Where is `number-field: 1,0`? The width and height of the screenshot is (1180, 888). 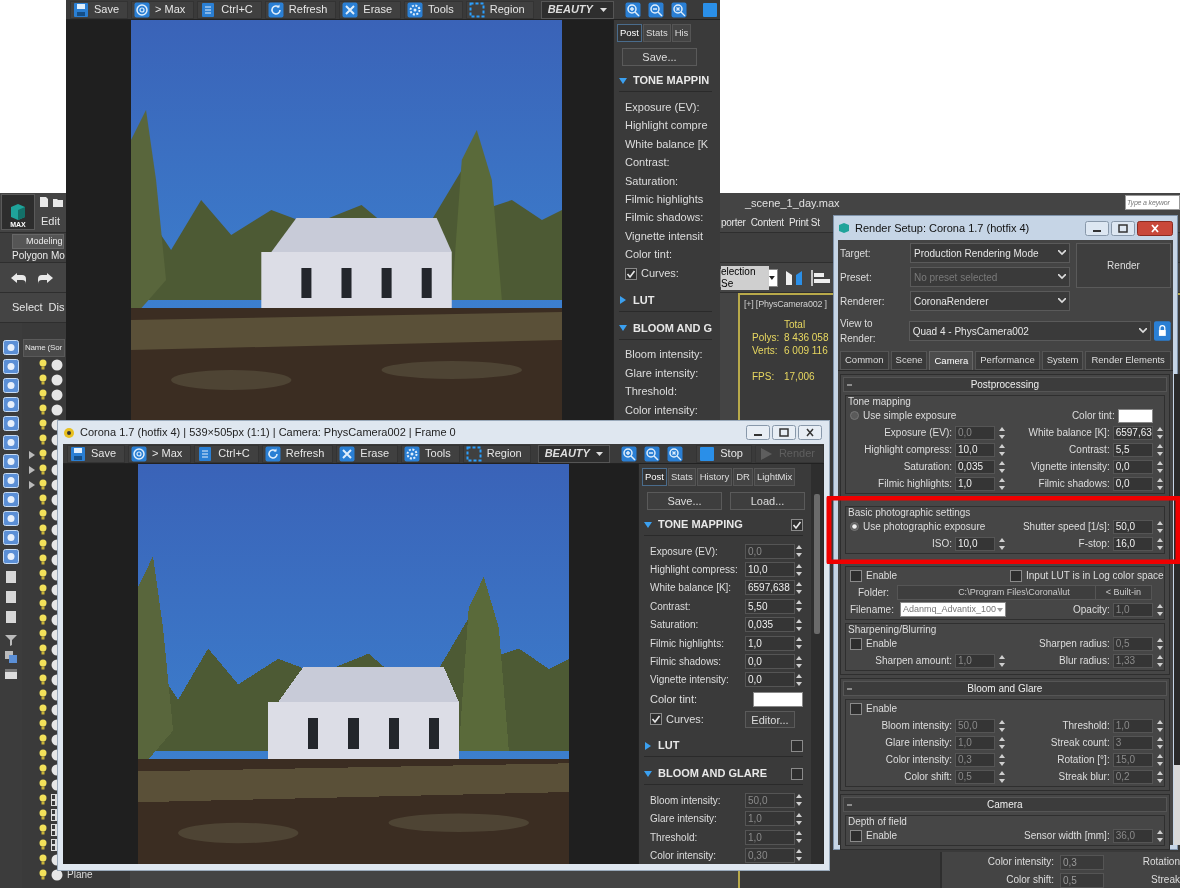
number-field: 1,0 is located at coordinates (975, 483).